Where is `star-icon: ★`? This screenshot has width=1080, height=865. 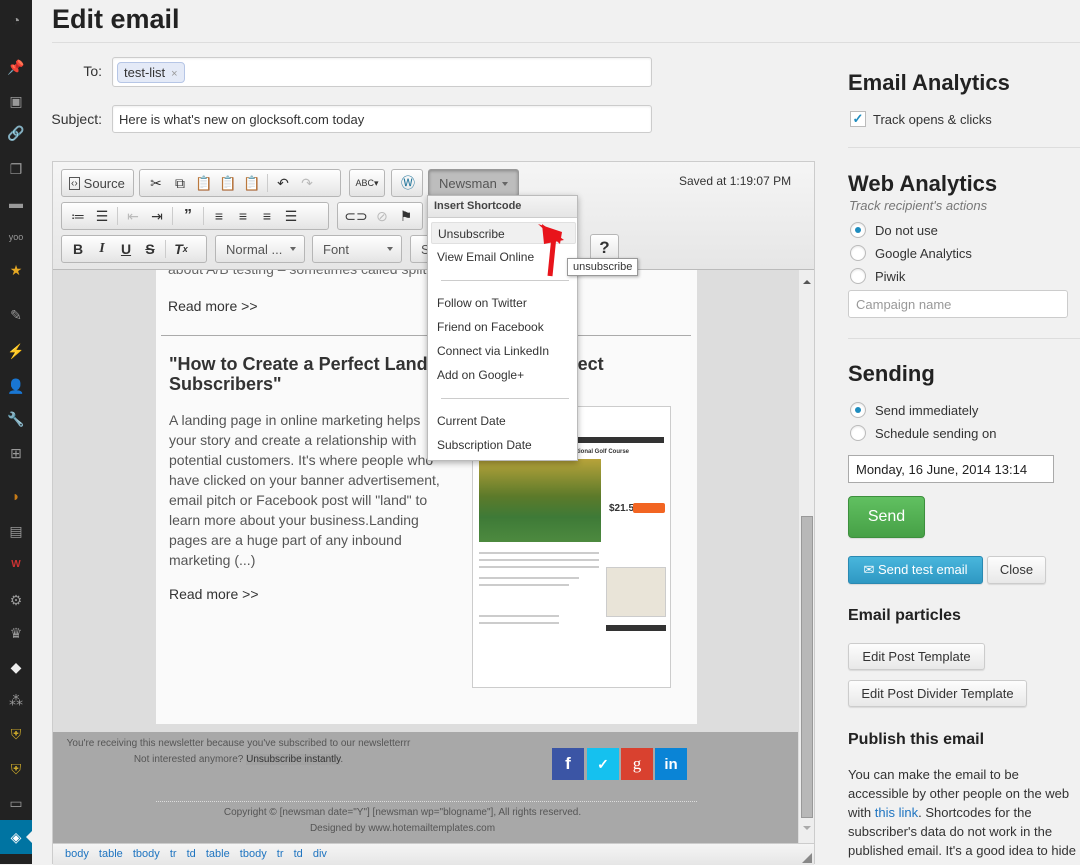 star-icon: ★ is located at coordinates (16, 270).